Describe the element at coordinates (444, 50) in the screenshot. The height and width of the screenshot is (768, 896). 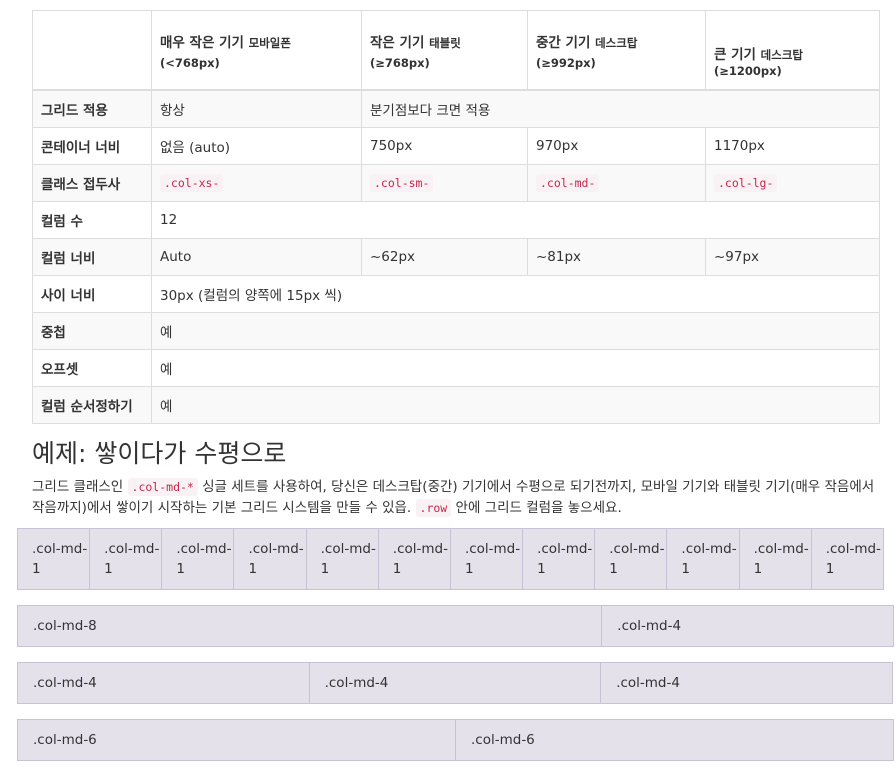
I see `header-sm: 작은 기기 태블릿 (≥768px)` at that location.